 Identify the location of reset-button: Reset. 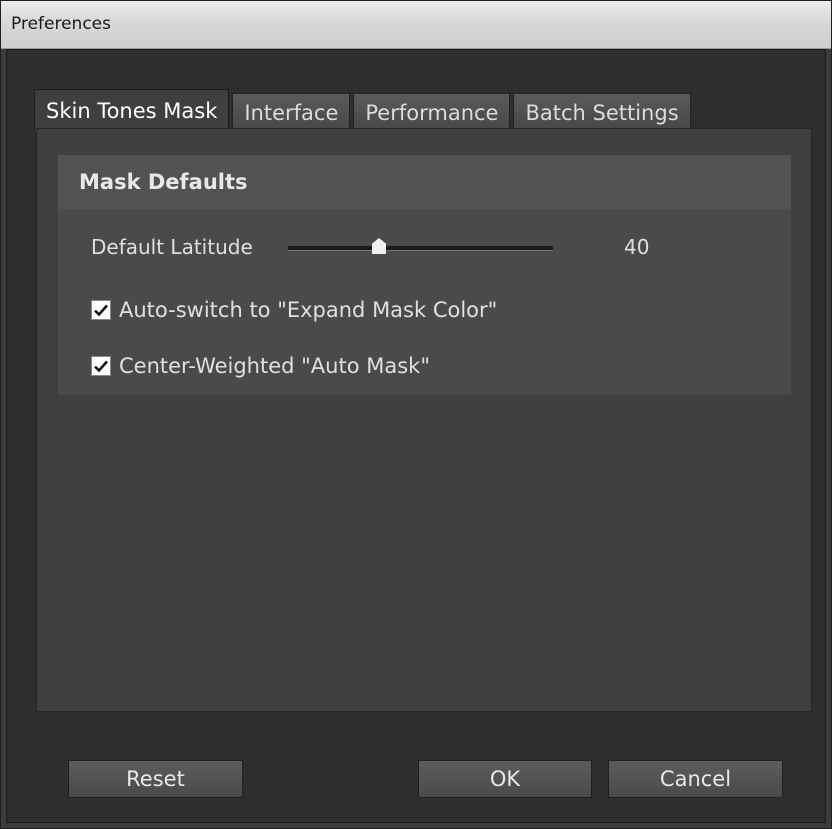
(155, 779).